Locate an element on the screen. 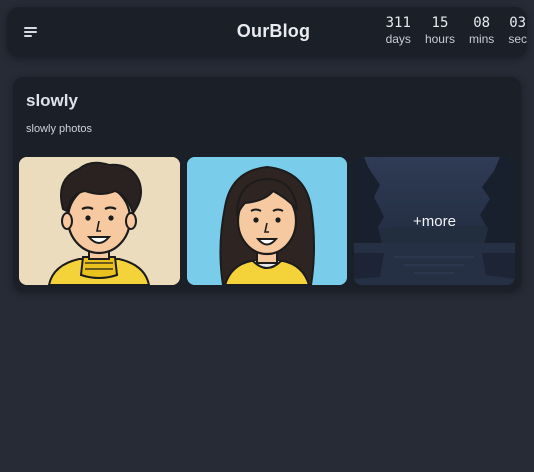 Image resolution: width=534 pixels, height=472 pixels. countdown-hours: 15 hours is located at coordinates (440, 31).